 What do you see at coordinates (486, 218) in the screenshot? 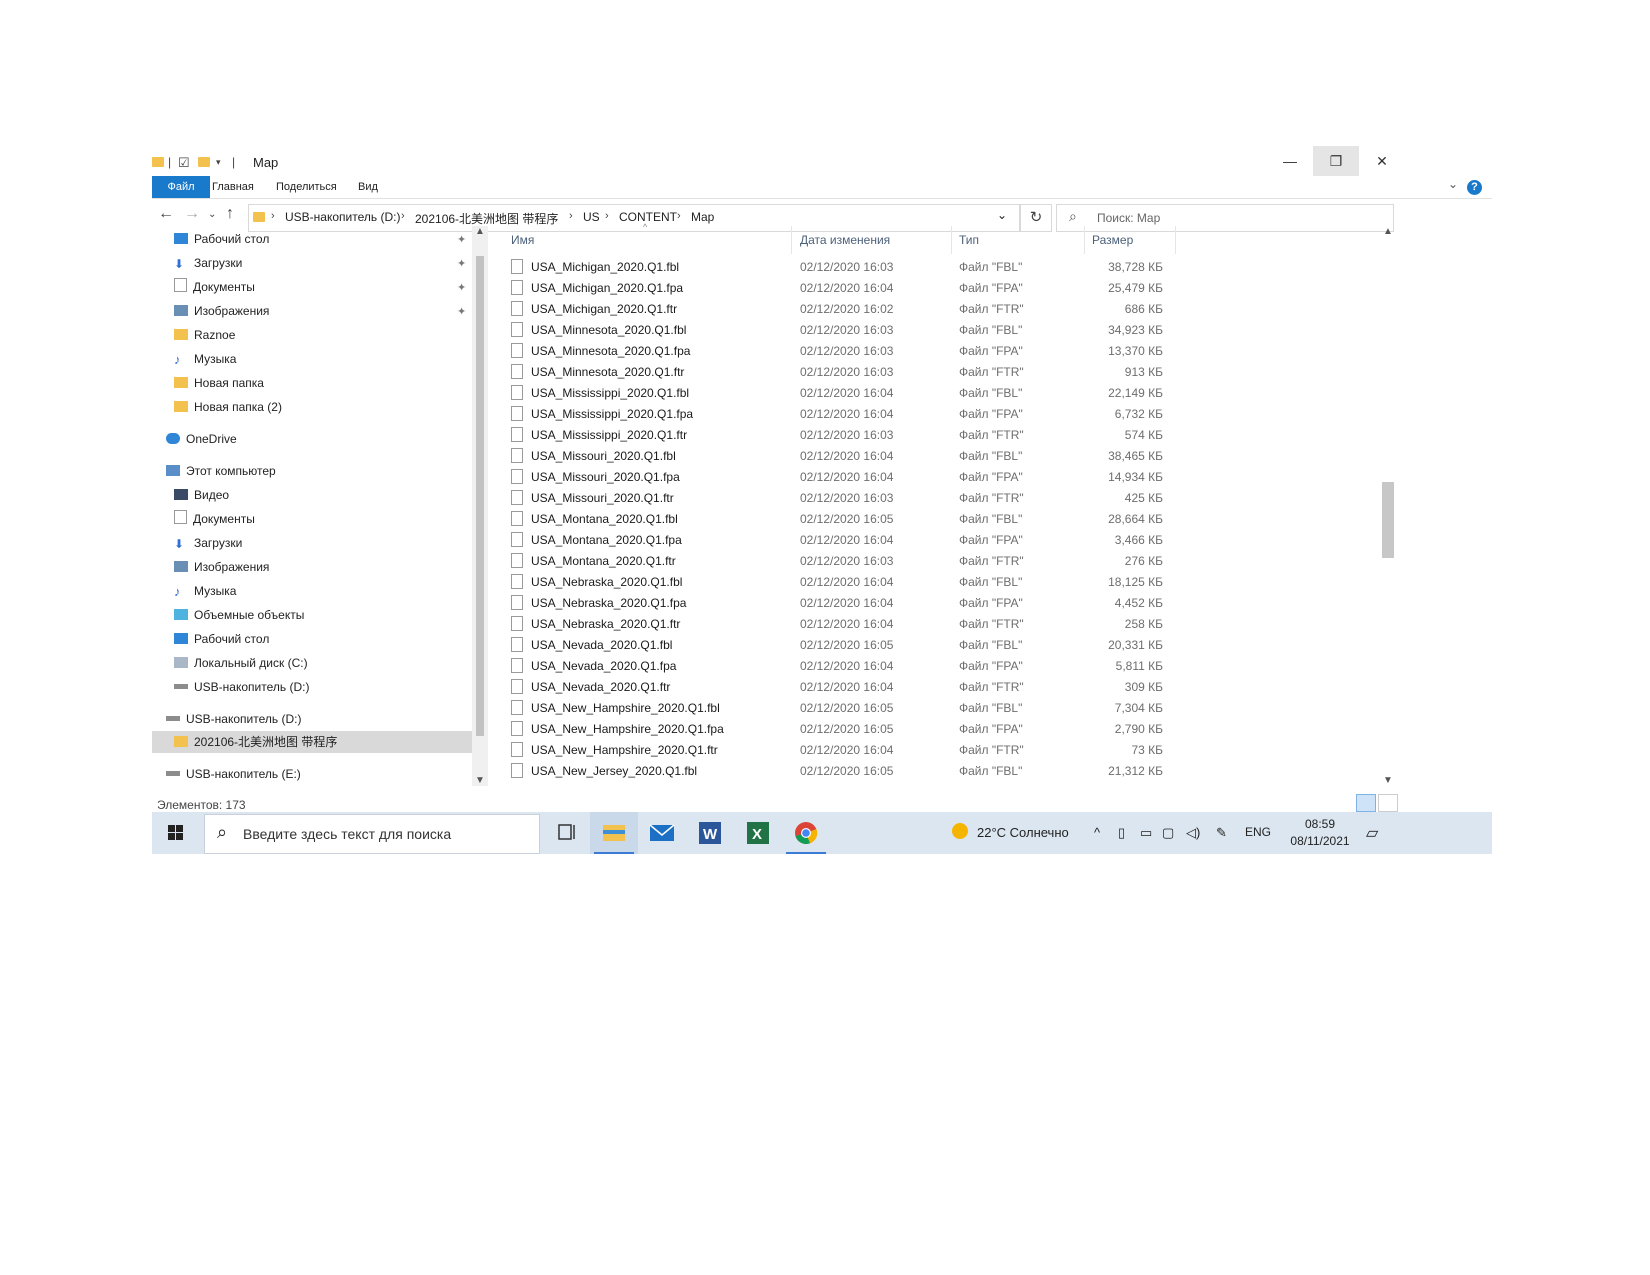
I see `breadcrumb-folder: 202106-北美洲地图 带程序` at bounding box center [486, 218].